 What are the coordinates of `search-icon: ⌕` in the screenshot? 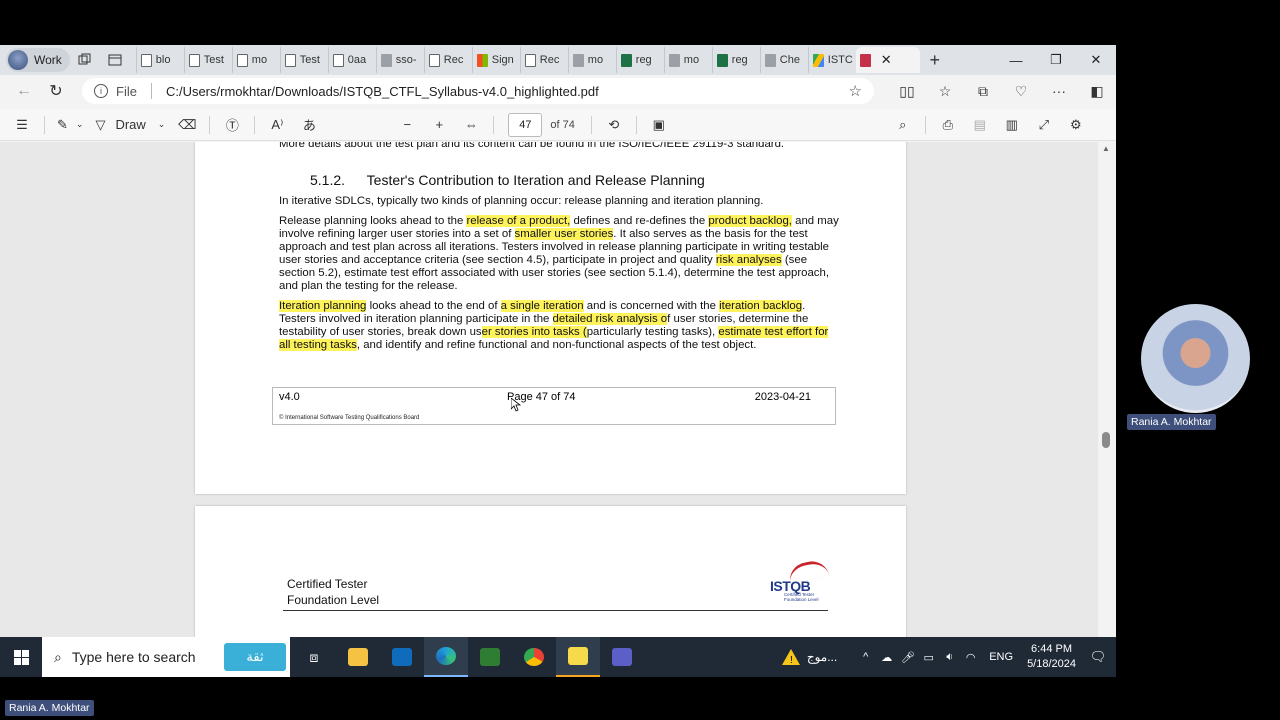 It's located at (903, 125).